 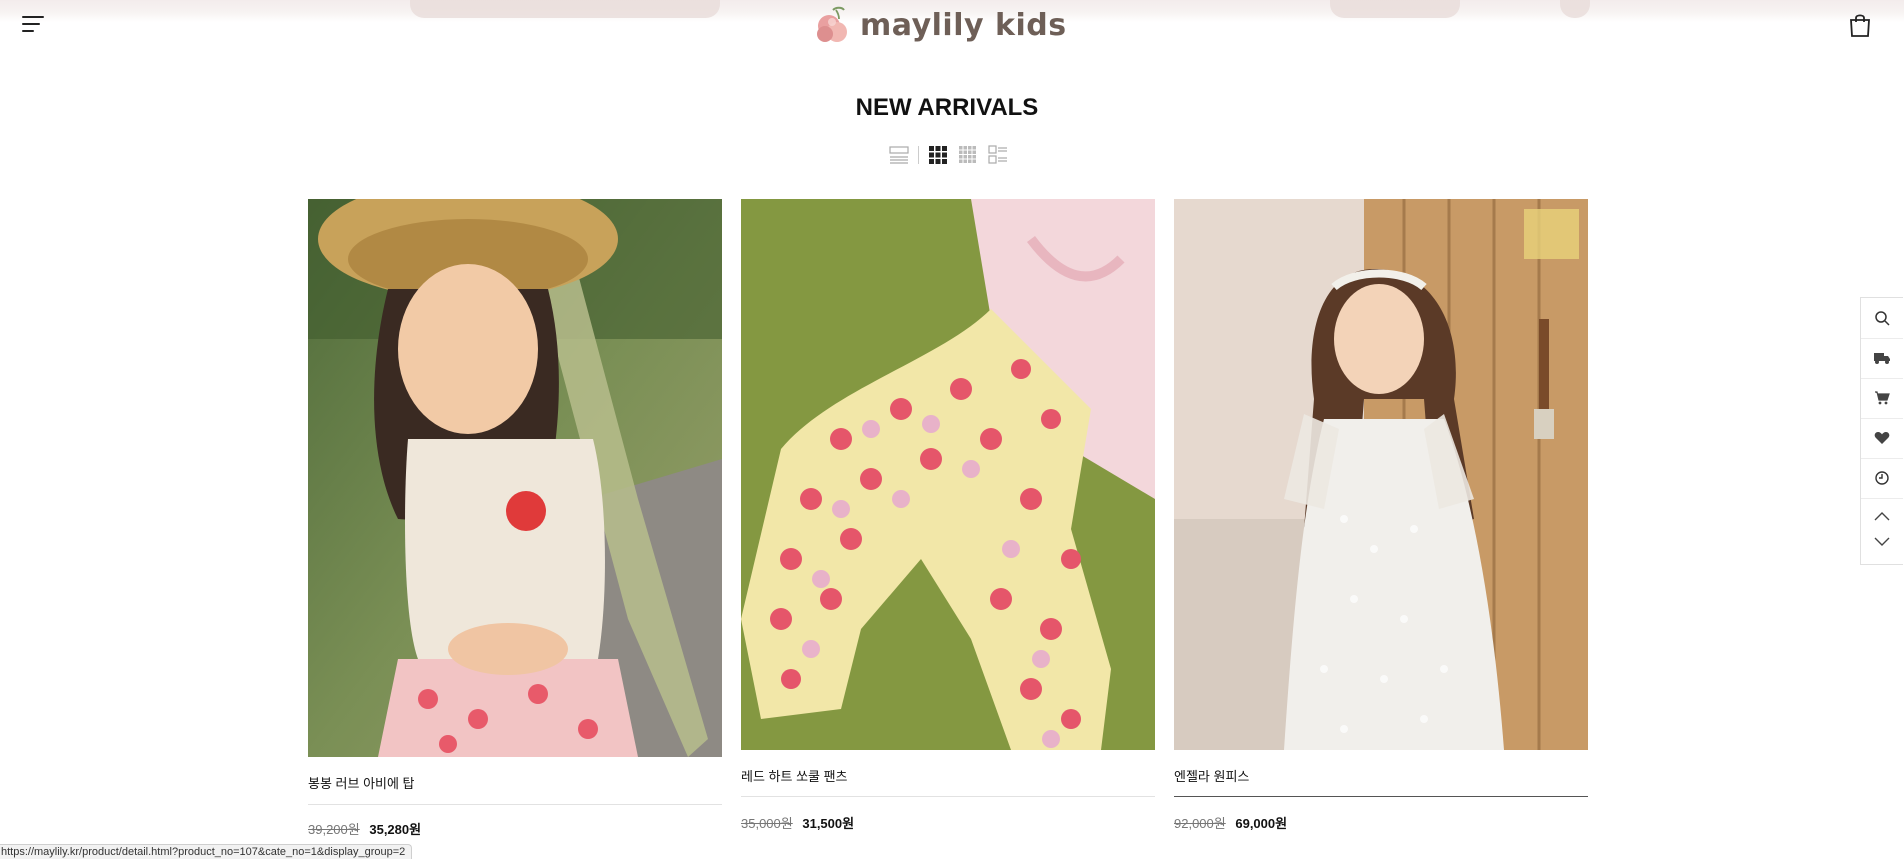 I want to click on logo: maylily kids, so click(x=939, y=25).